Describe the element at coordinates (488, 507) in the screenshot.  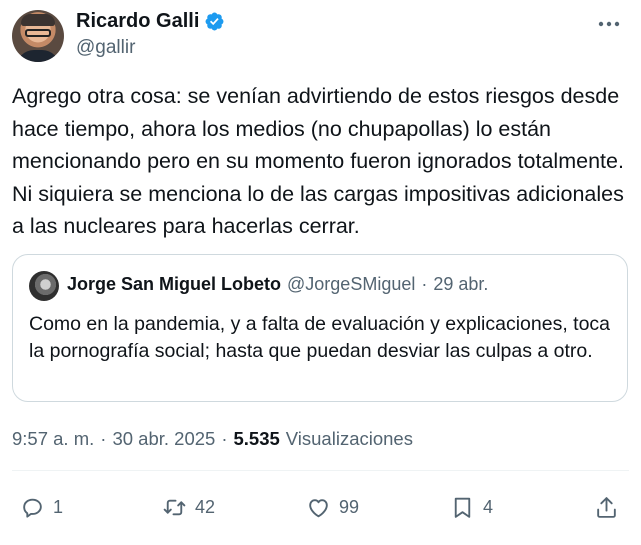
I see `bookmark-count: 4` at that location.